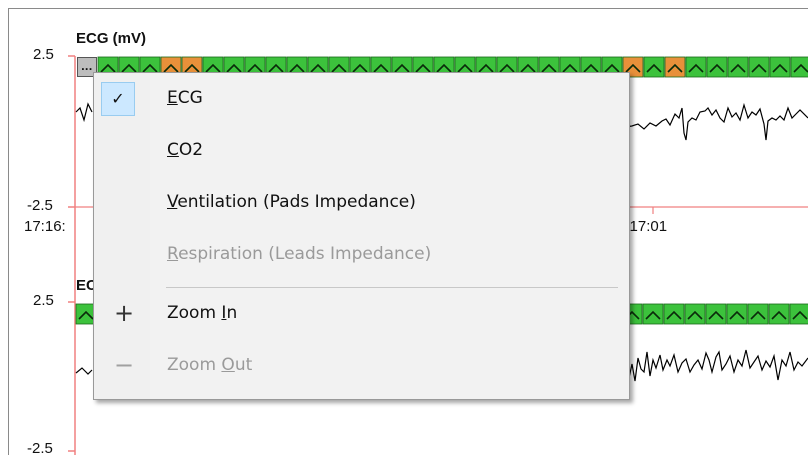 The width and height of the screenshot is (808, 457). What do you see at coordinates (361, 152) in the screenshot?
I see `menu-item-co2: CO2` at bounding box center [361, 152].